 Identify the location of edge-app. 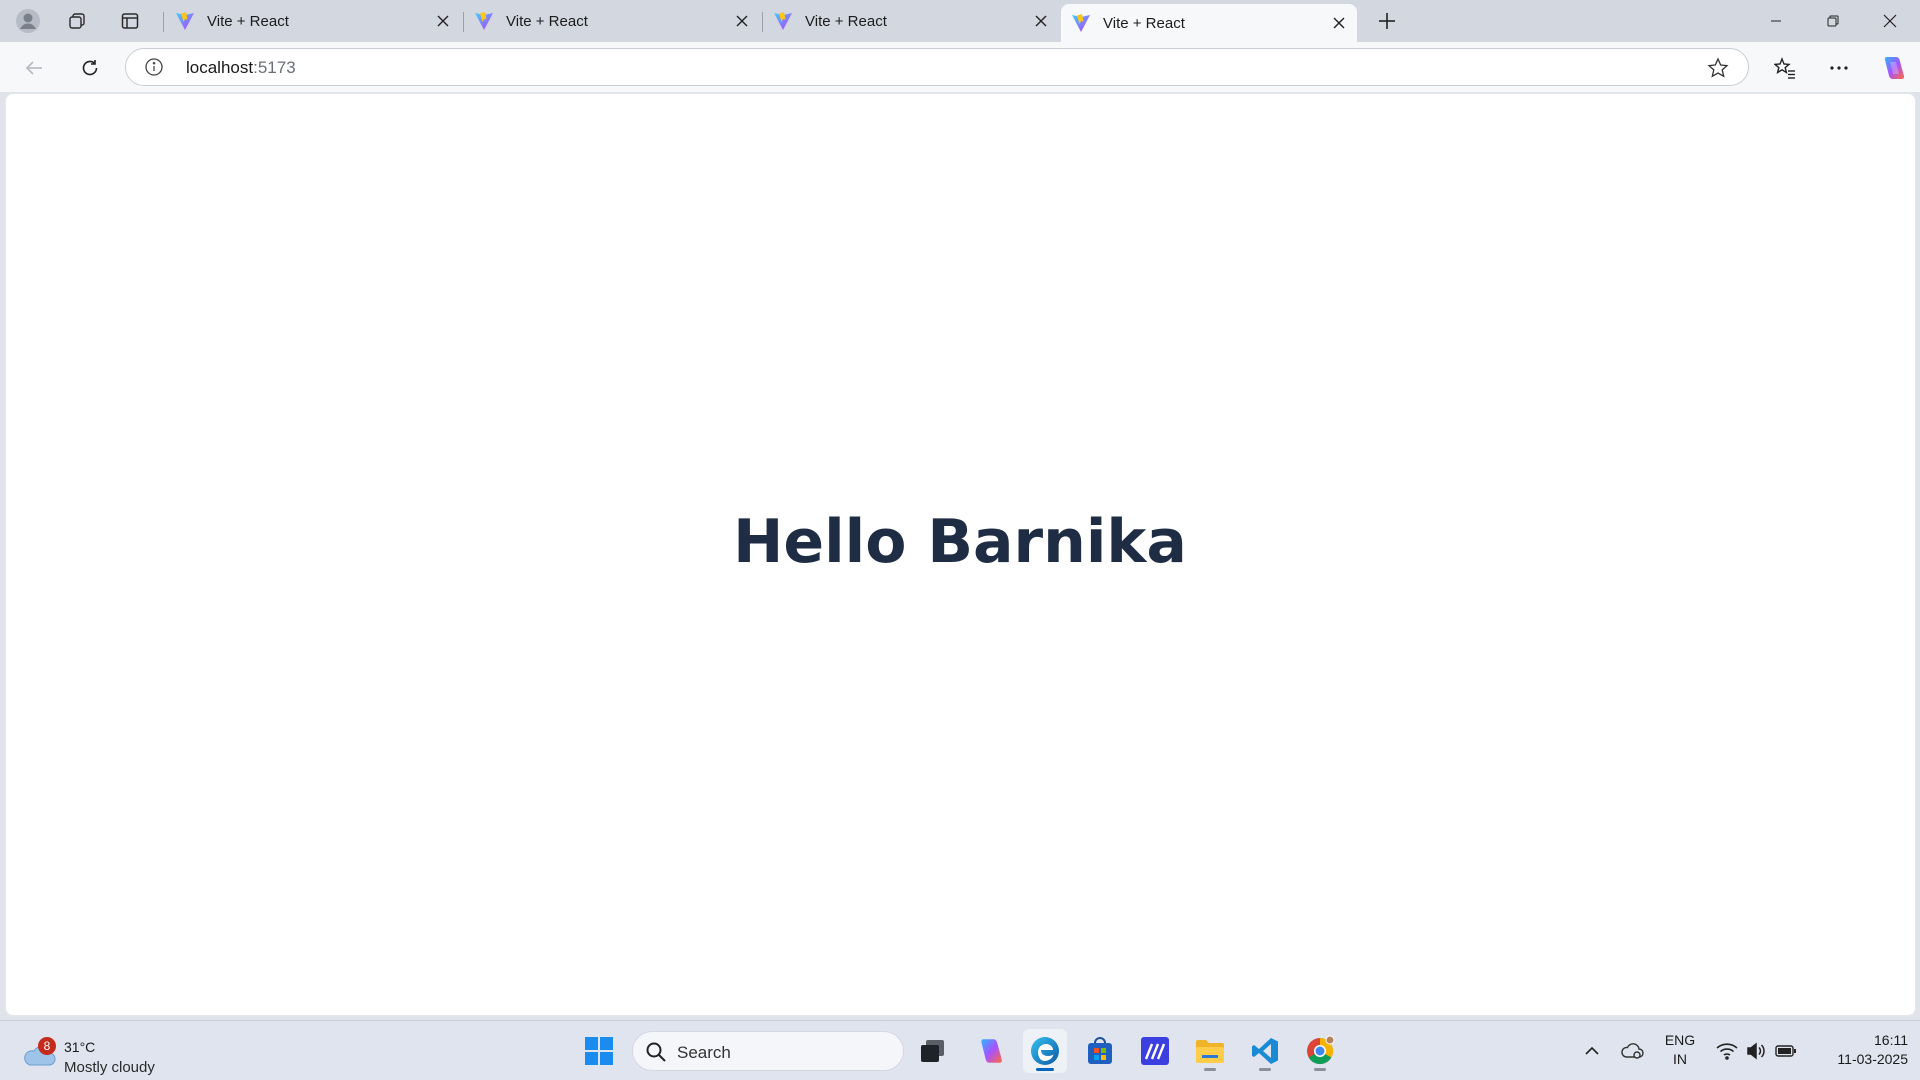
(1045, 1051).